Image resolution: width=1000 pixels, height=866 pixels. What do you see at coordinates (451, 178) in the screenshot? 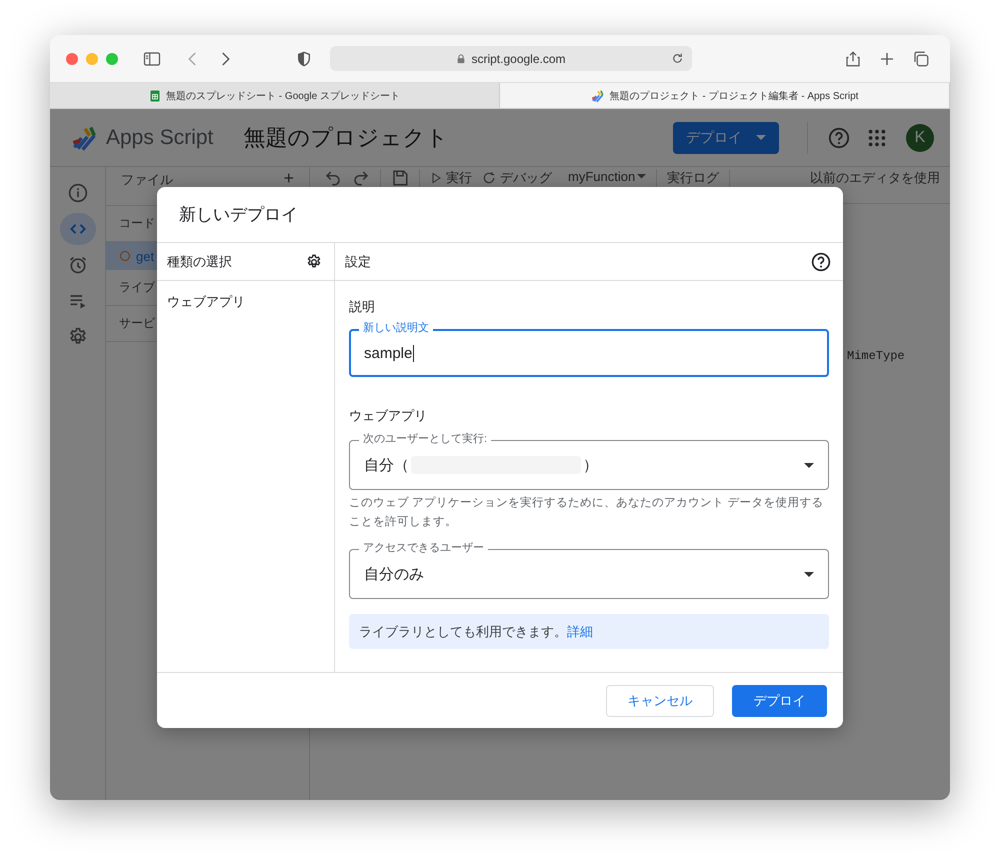
I see `run-button: 実行` at bounding box center [451, 178].